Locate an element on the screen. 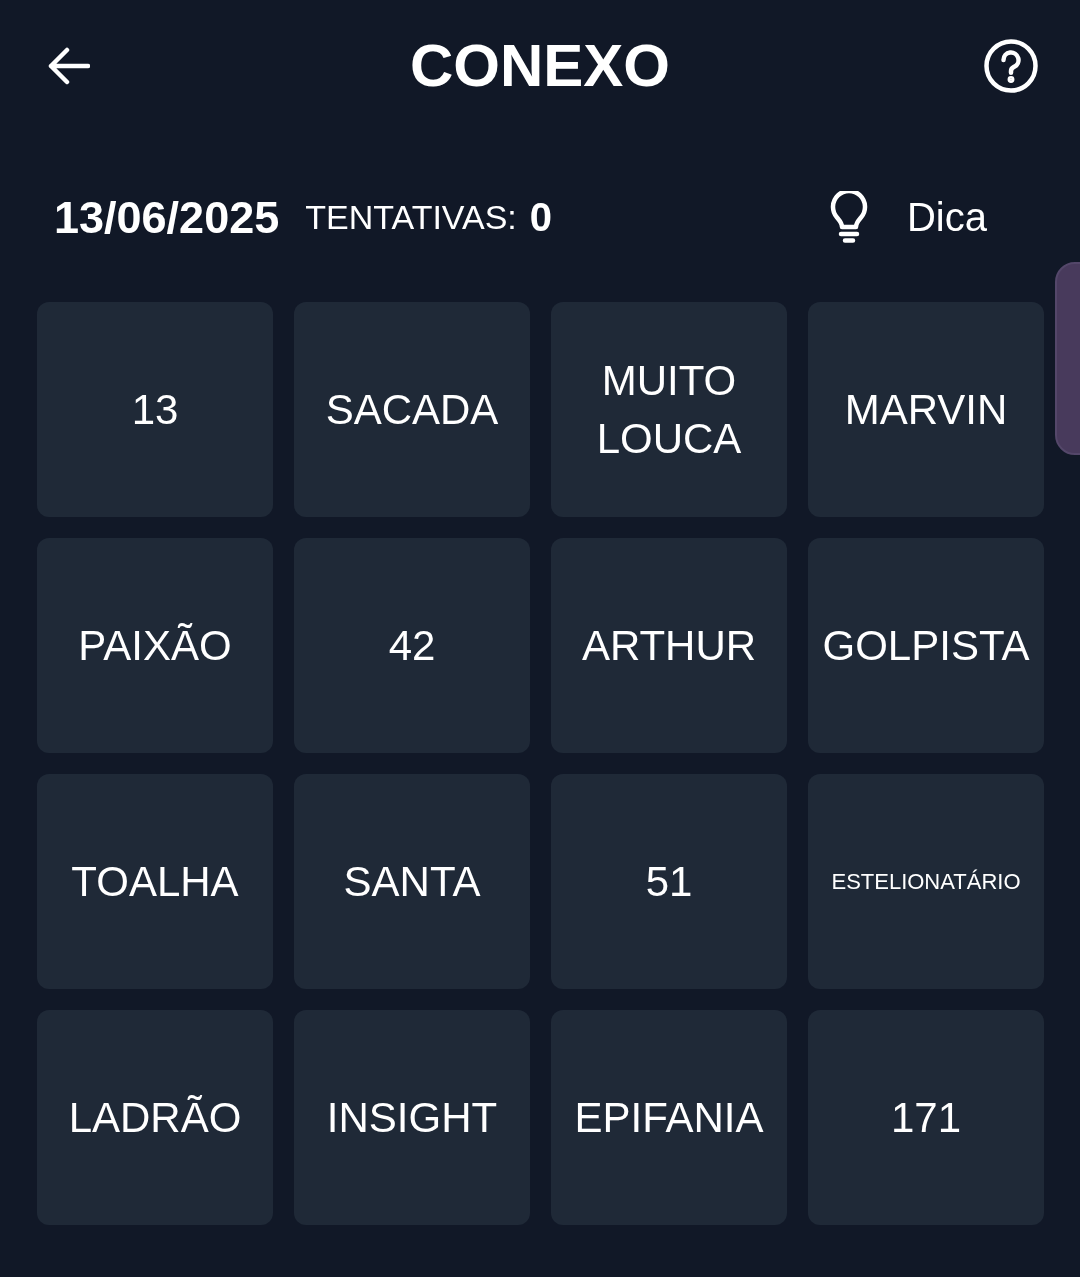 The height and width of the screenshot is (1277, 1080). app-title: CONEXO is located at coordinates (539, 66).